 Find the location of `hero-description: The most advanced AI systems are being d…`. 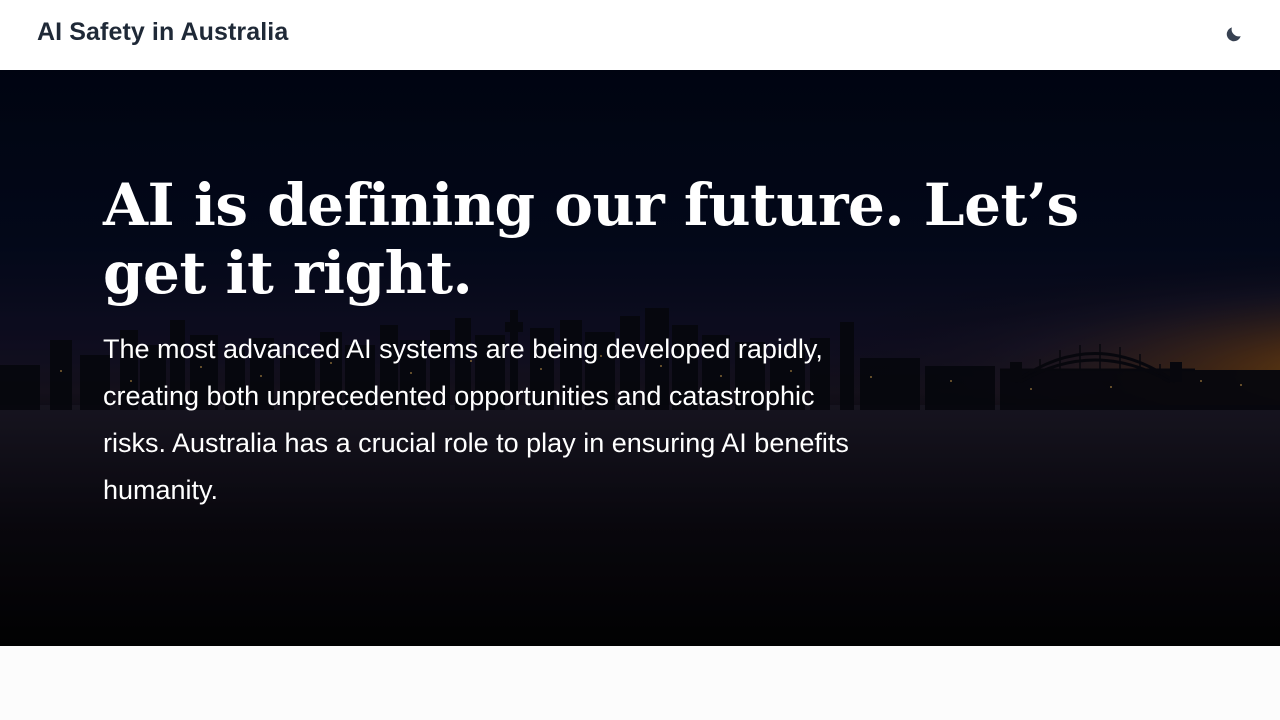

hero-description: The most advanced AI systems are being d… is located at coordinates (476, 419).